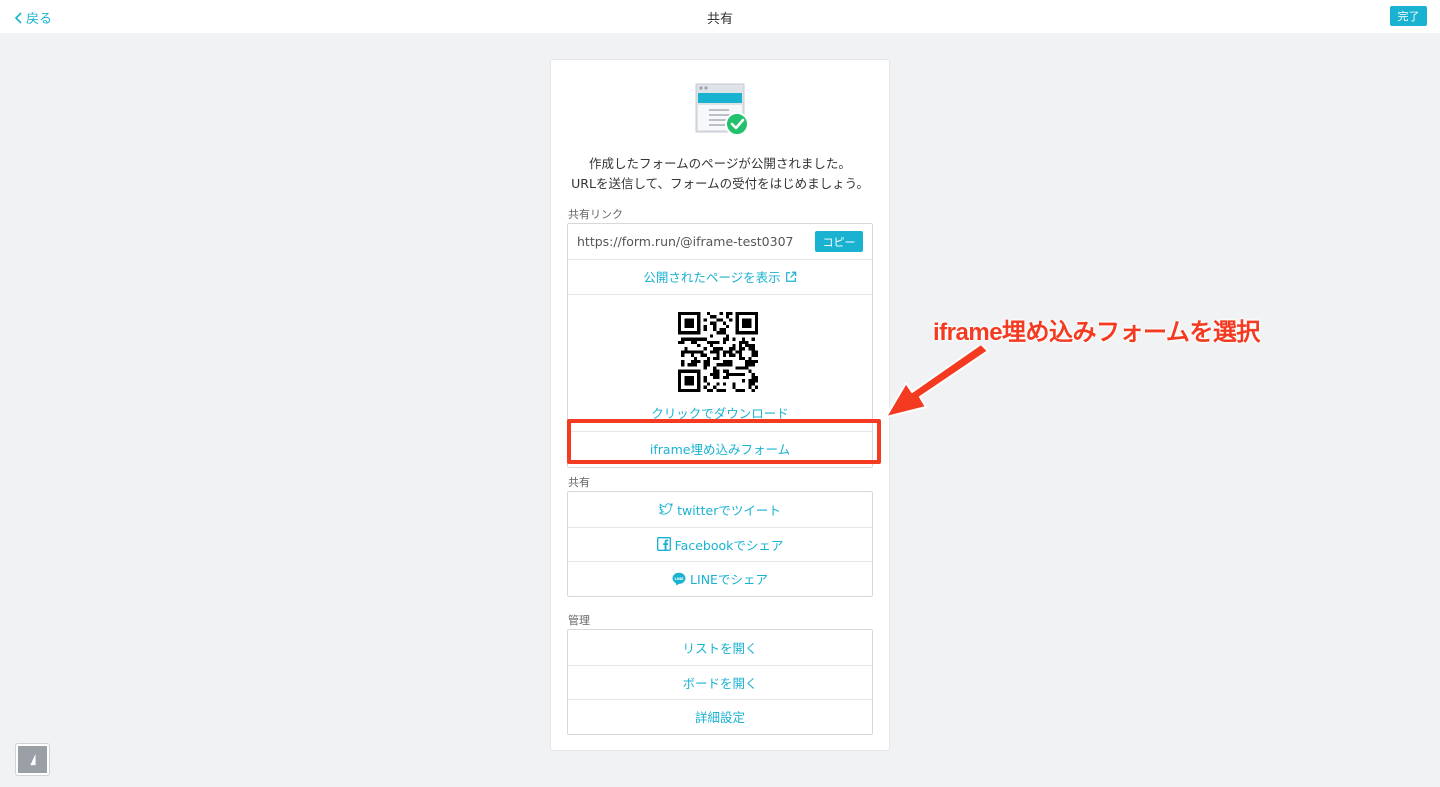  I want to click on line-share-button: LINE LINEでシェア, so click(720, 578).